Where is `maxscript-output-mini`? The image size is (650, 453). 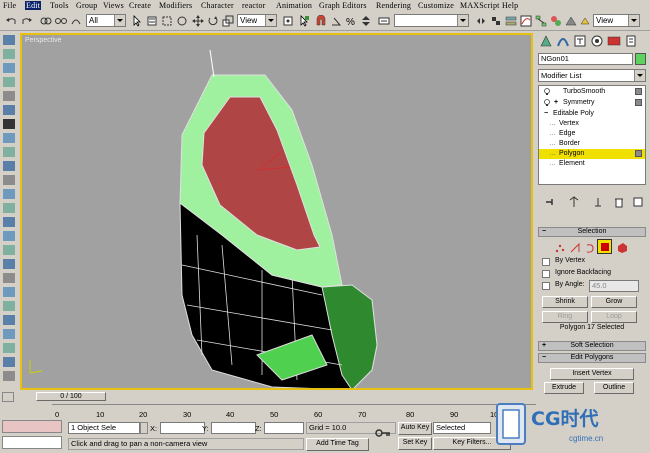
maxscript-output-mini is located at coordinates (32, 442).